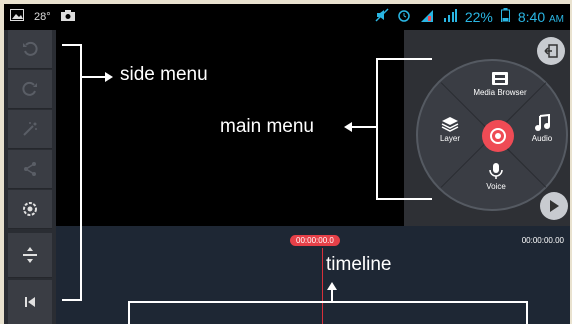 The image size is (572, 324). Describe the element at coordinates (164, 74) in the screenshot. I see `side-menu-annotation: side menu` at that location.